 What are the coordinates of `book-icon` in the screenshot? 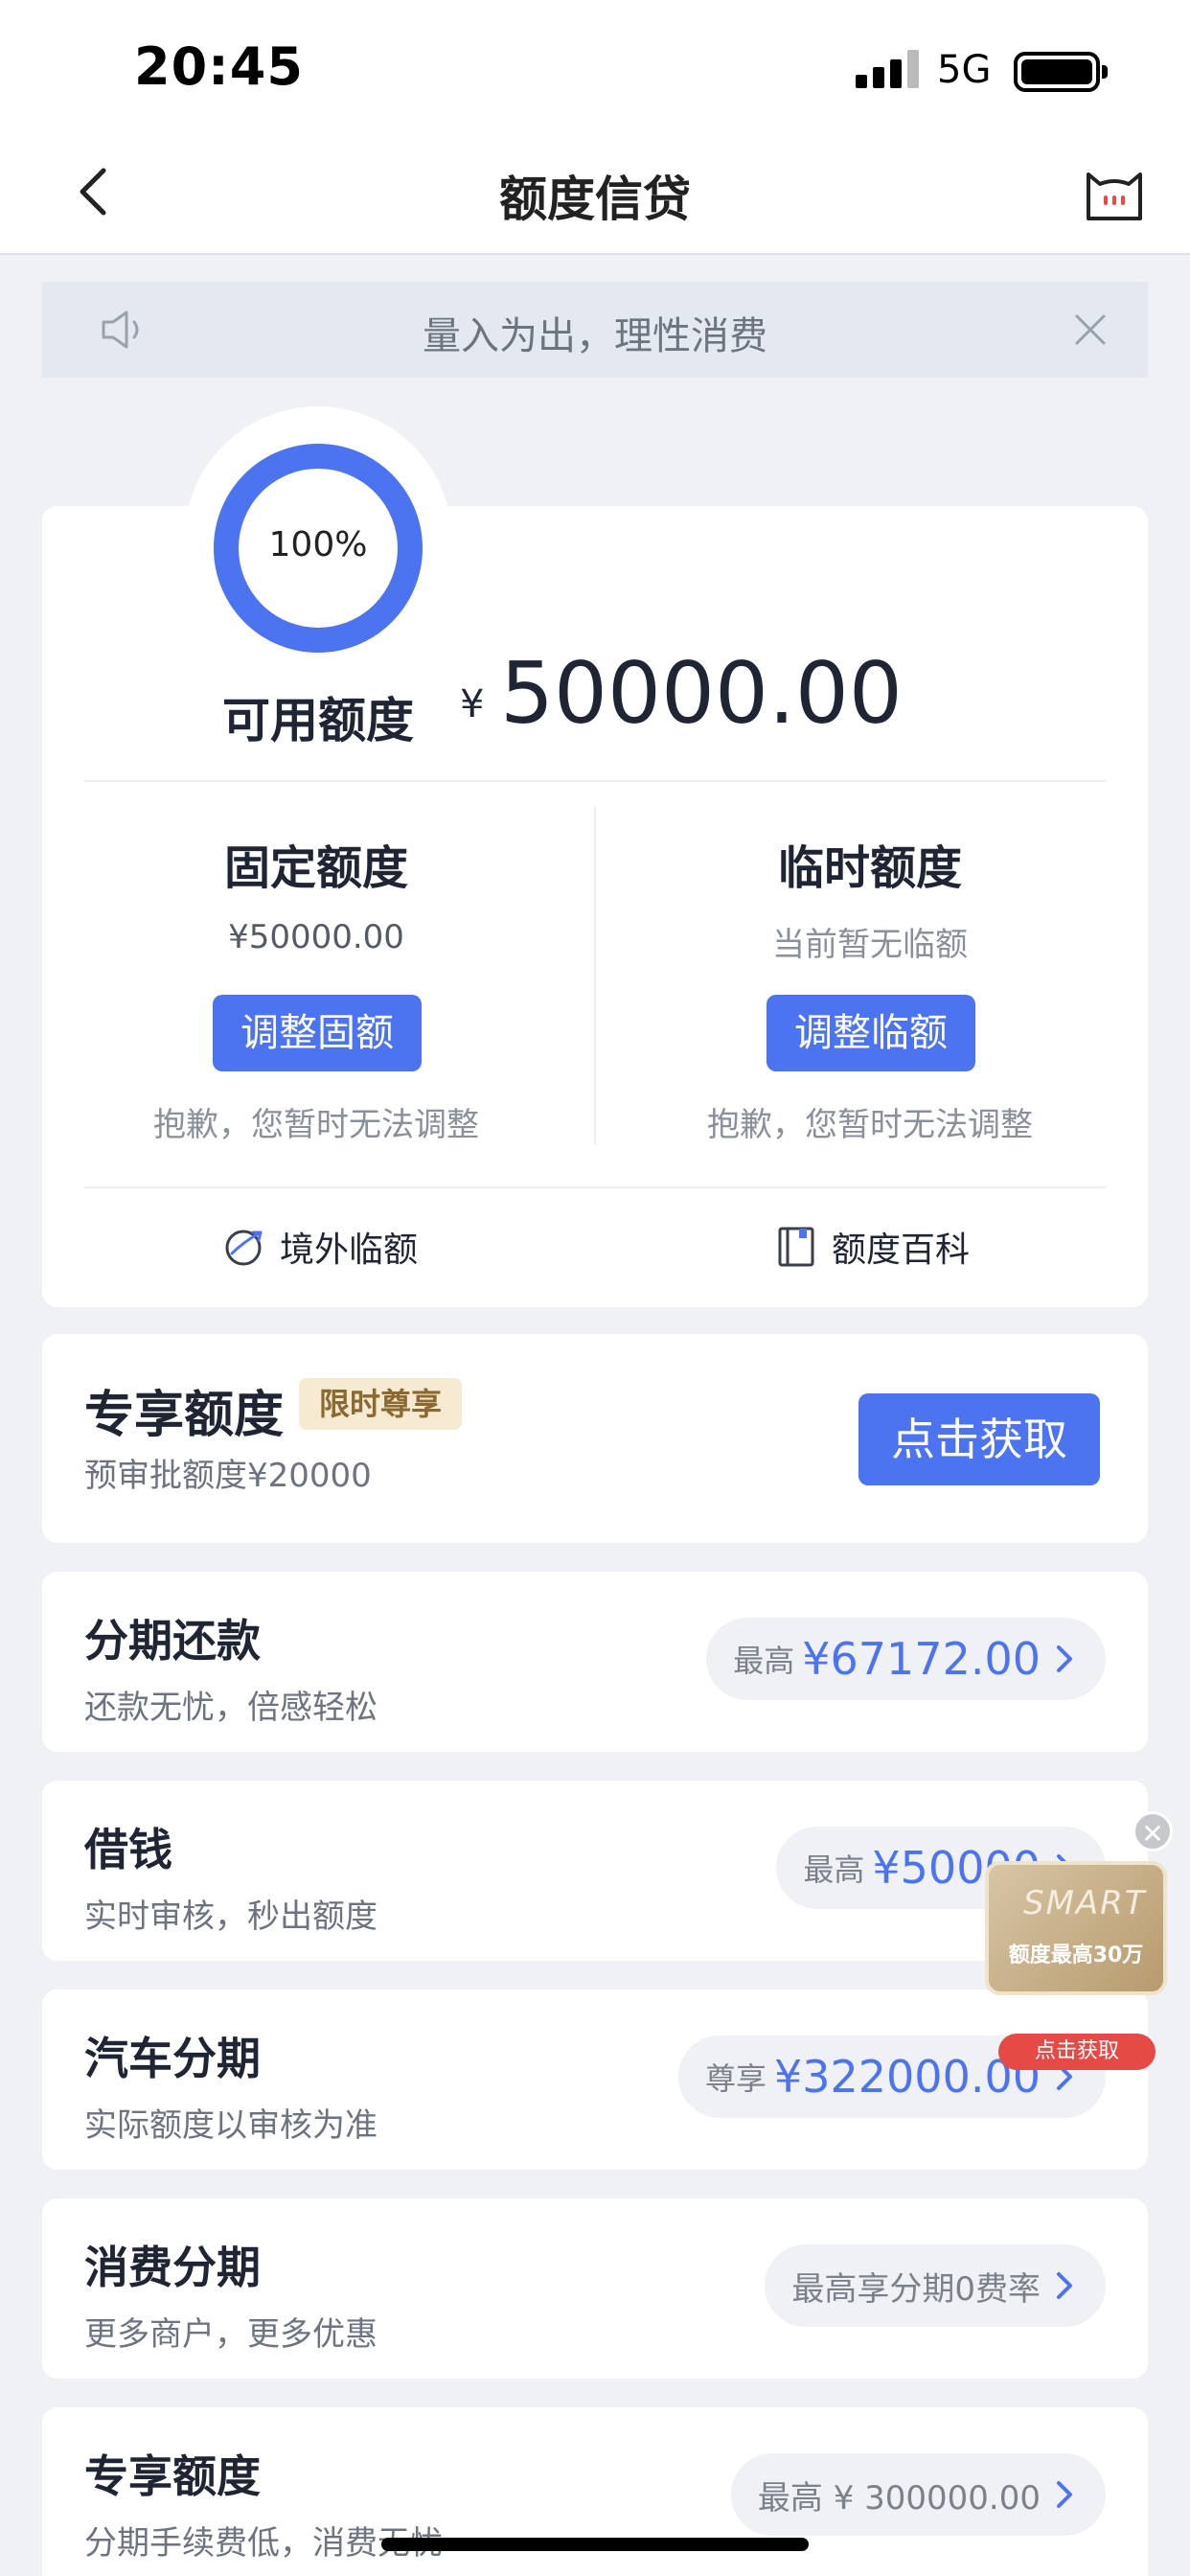 It's located at (796, 1247).